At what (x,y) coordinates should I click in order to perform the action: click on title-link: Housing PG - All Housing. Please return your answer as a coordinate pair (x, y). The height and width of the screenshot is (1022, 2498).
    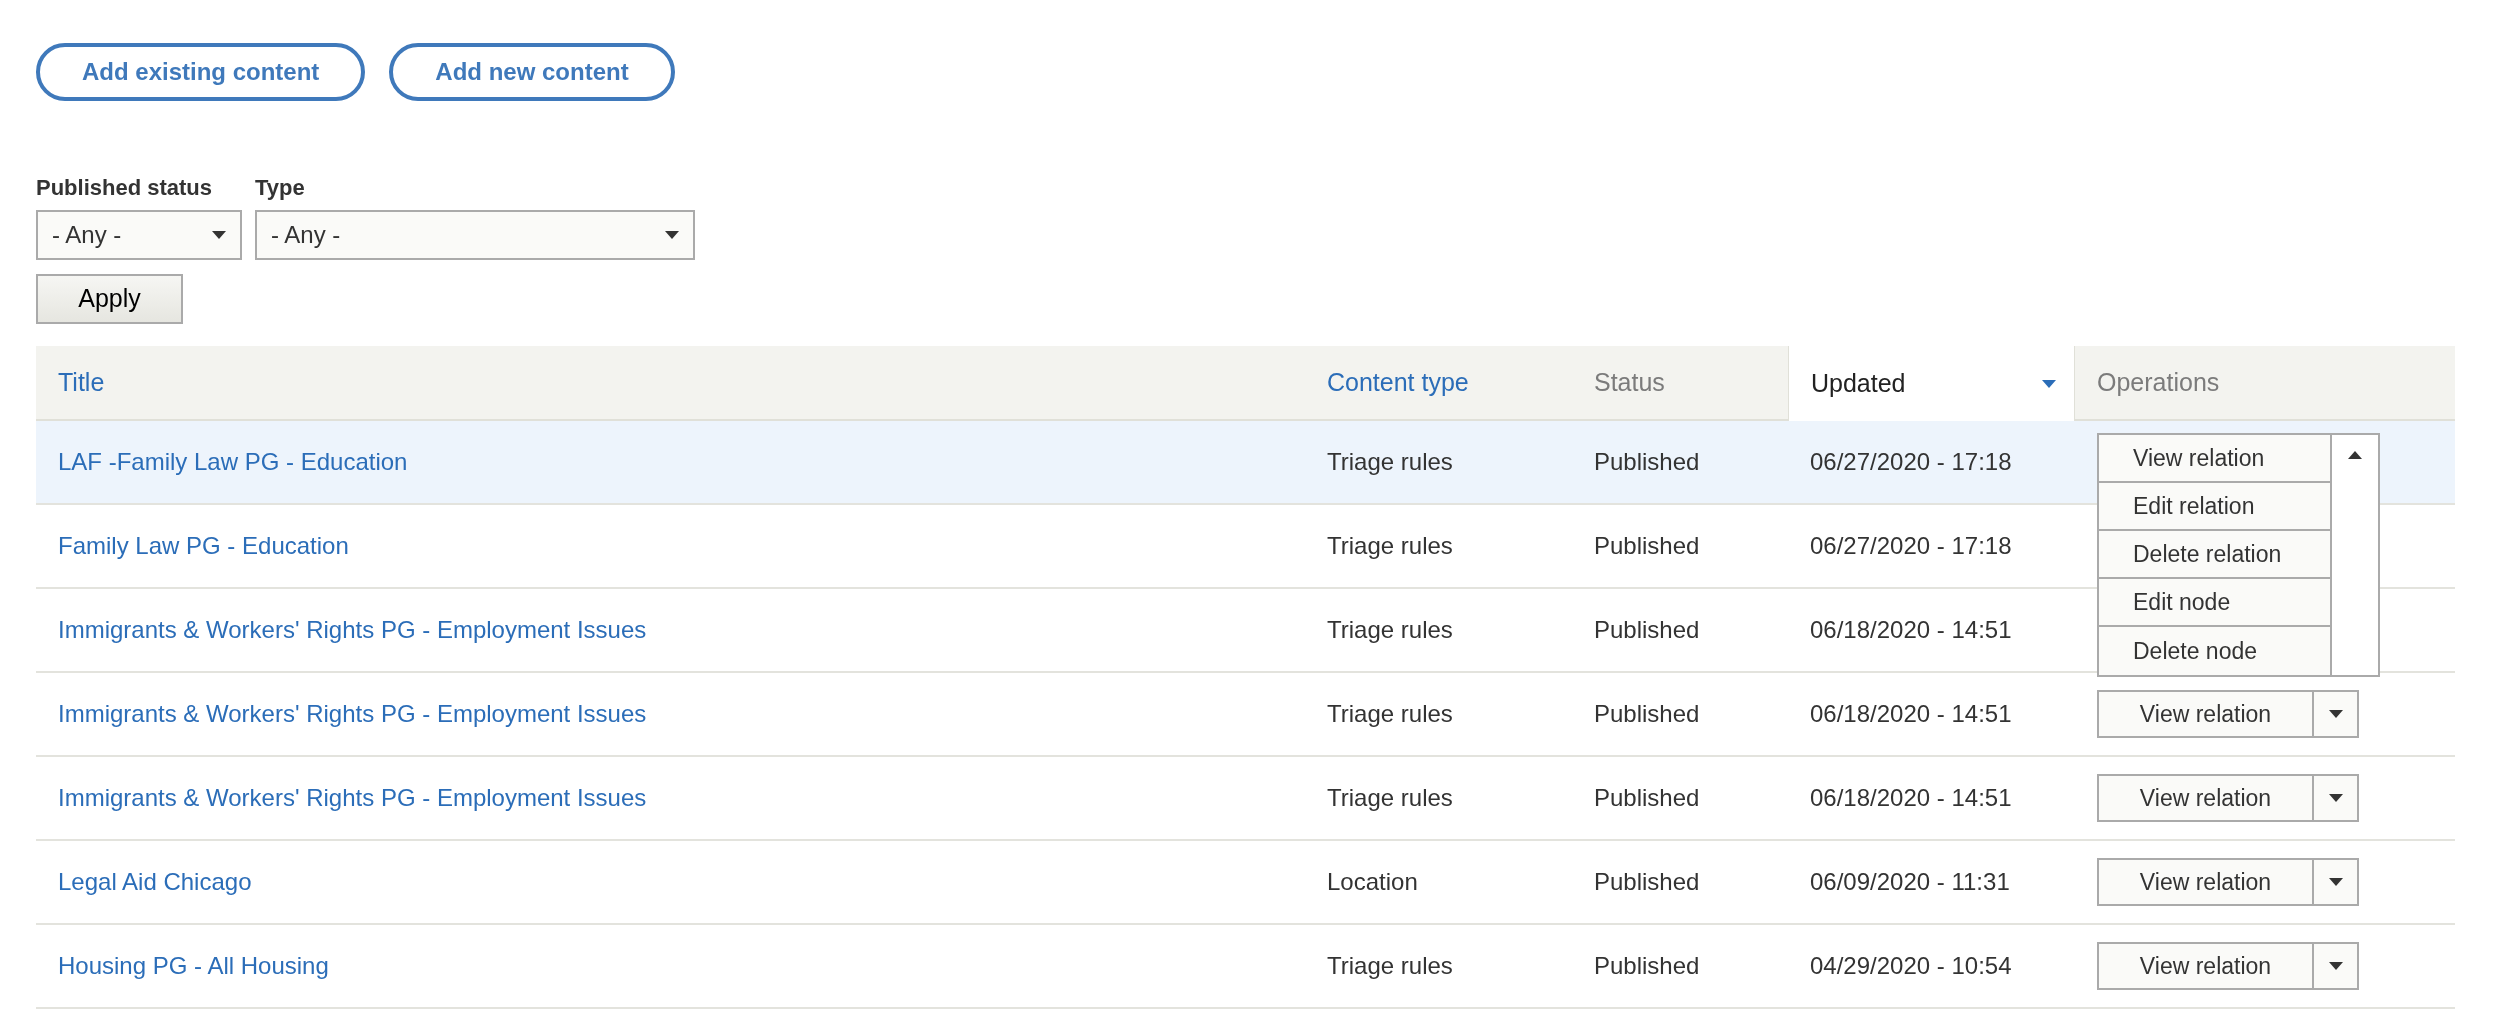
    Looking at the image, I should click on (182, 966).